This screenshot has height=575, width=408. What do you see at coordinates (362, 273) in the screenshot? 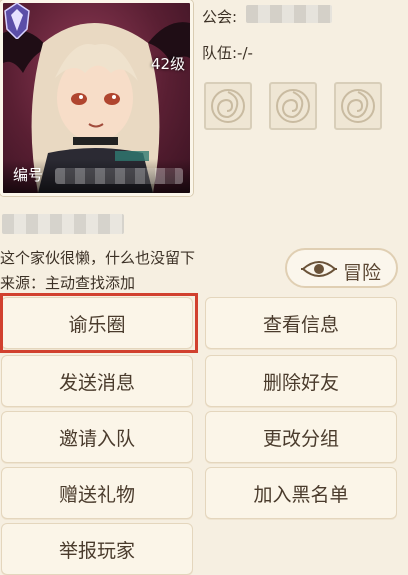
I see `adventure-label: 冒险` at bounding box center [362, 273].